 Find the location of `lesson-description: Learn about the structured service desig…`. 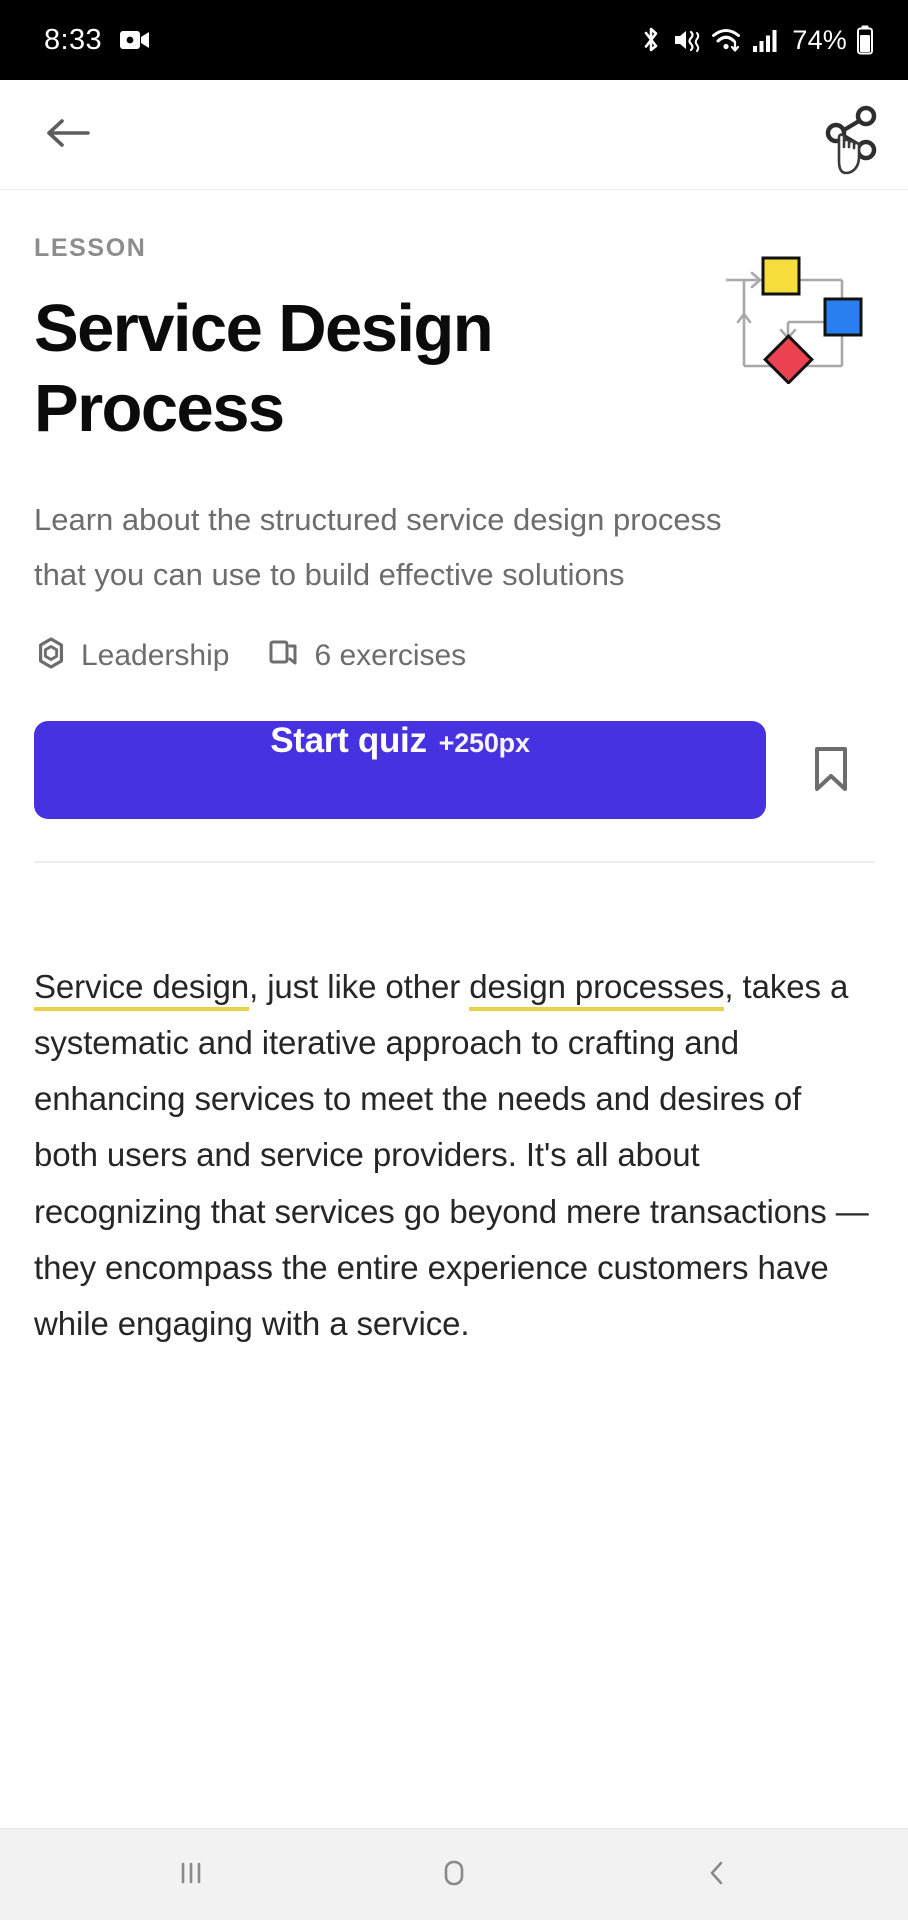

lesson-description: Learn about the structured service desig… is located at coordinates (378, 546).